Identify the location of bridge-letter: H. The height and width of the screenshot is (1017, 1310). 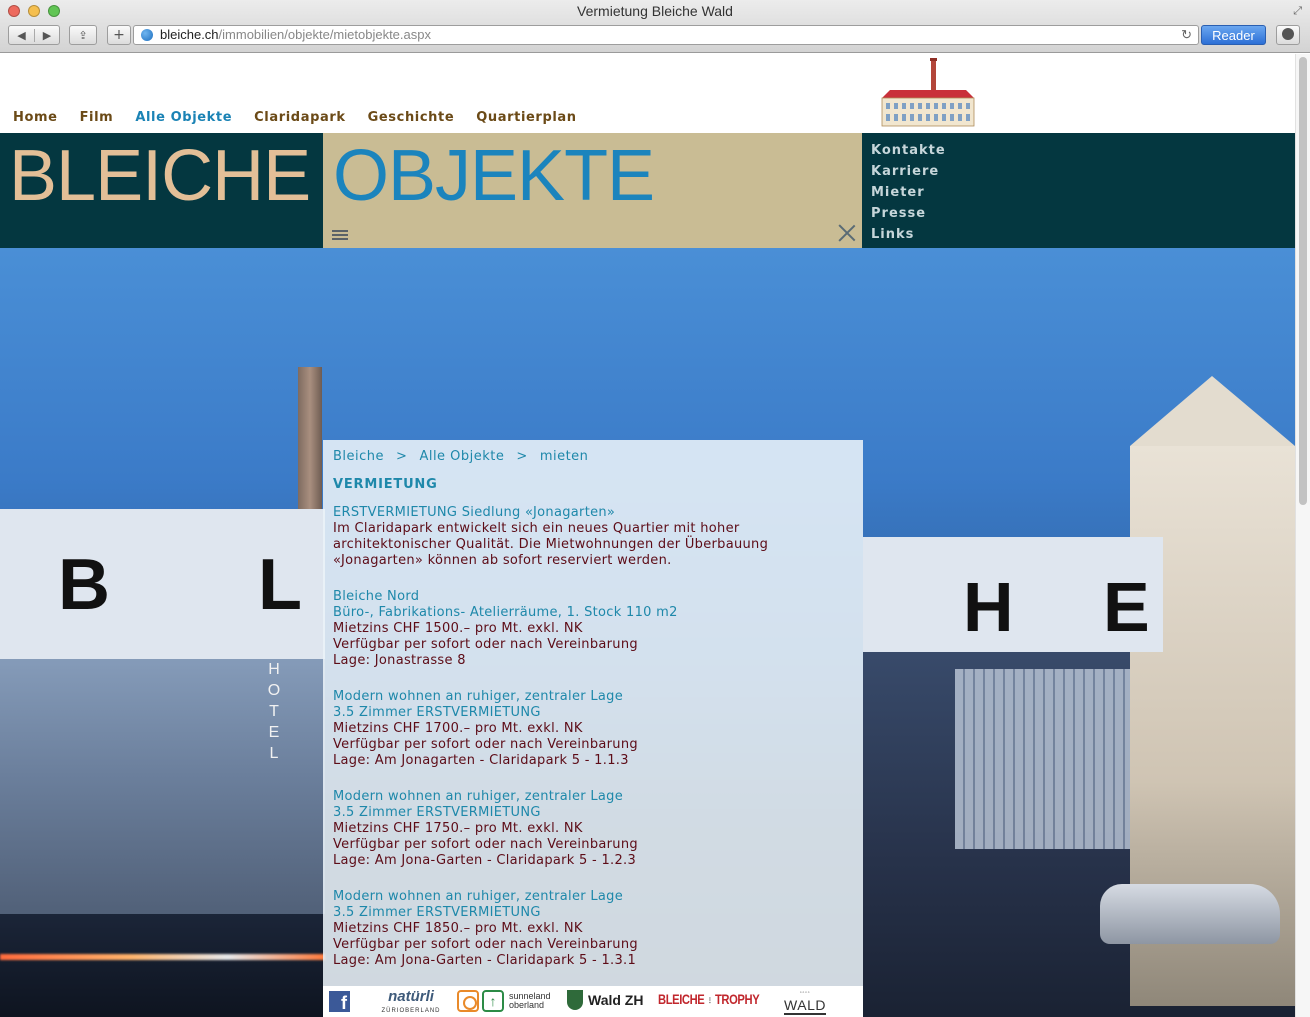
(988, 607).